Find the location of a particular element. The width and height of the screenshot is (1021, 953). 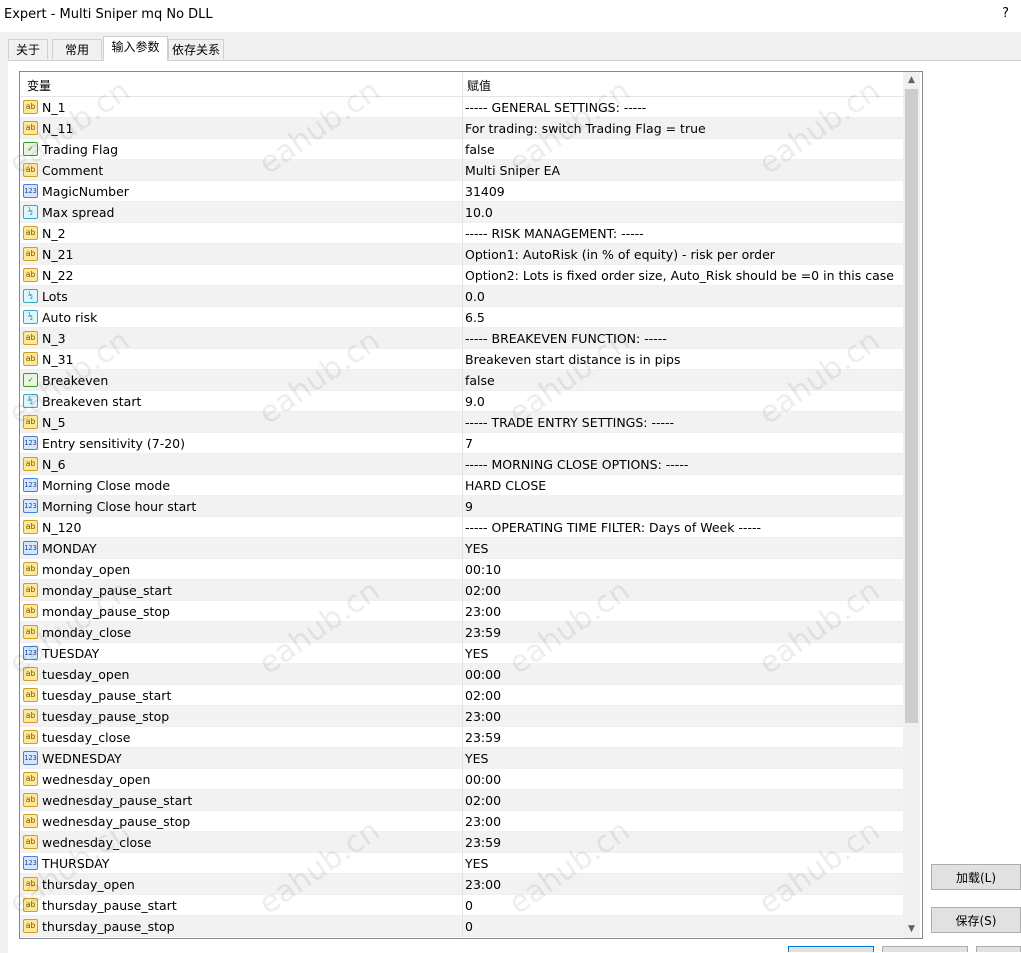

scroll-down-arrow-icon: ▼ is located at coordinates (911, 929).